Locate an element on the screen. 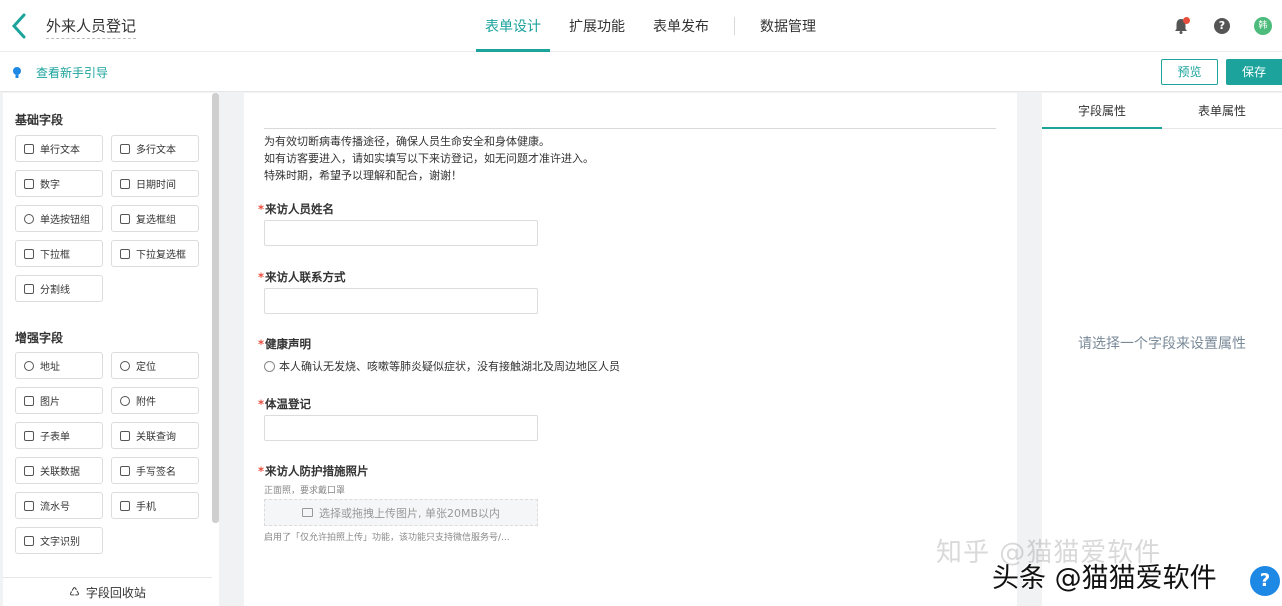 The height and width of the screenshot is (606, 1282). field-subform: 子表单 is located at coordinates (59, 435).